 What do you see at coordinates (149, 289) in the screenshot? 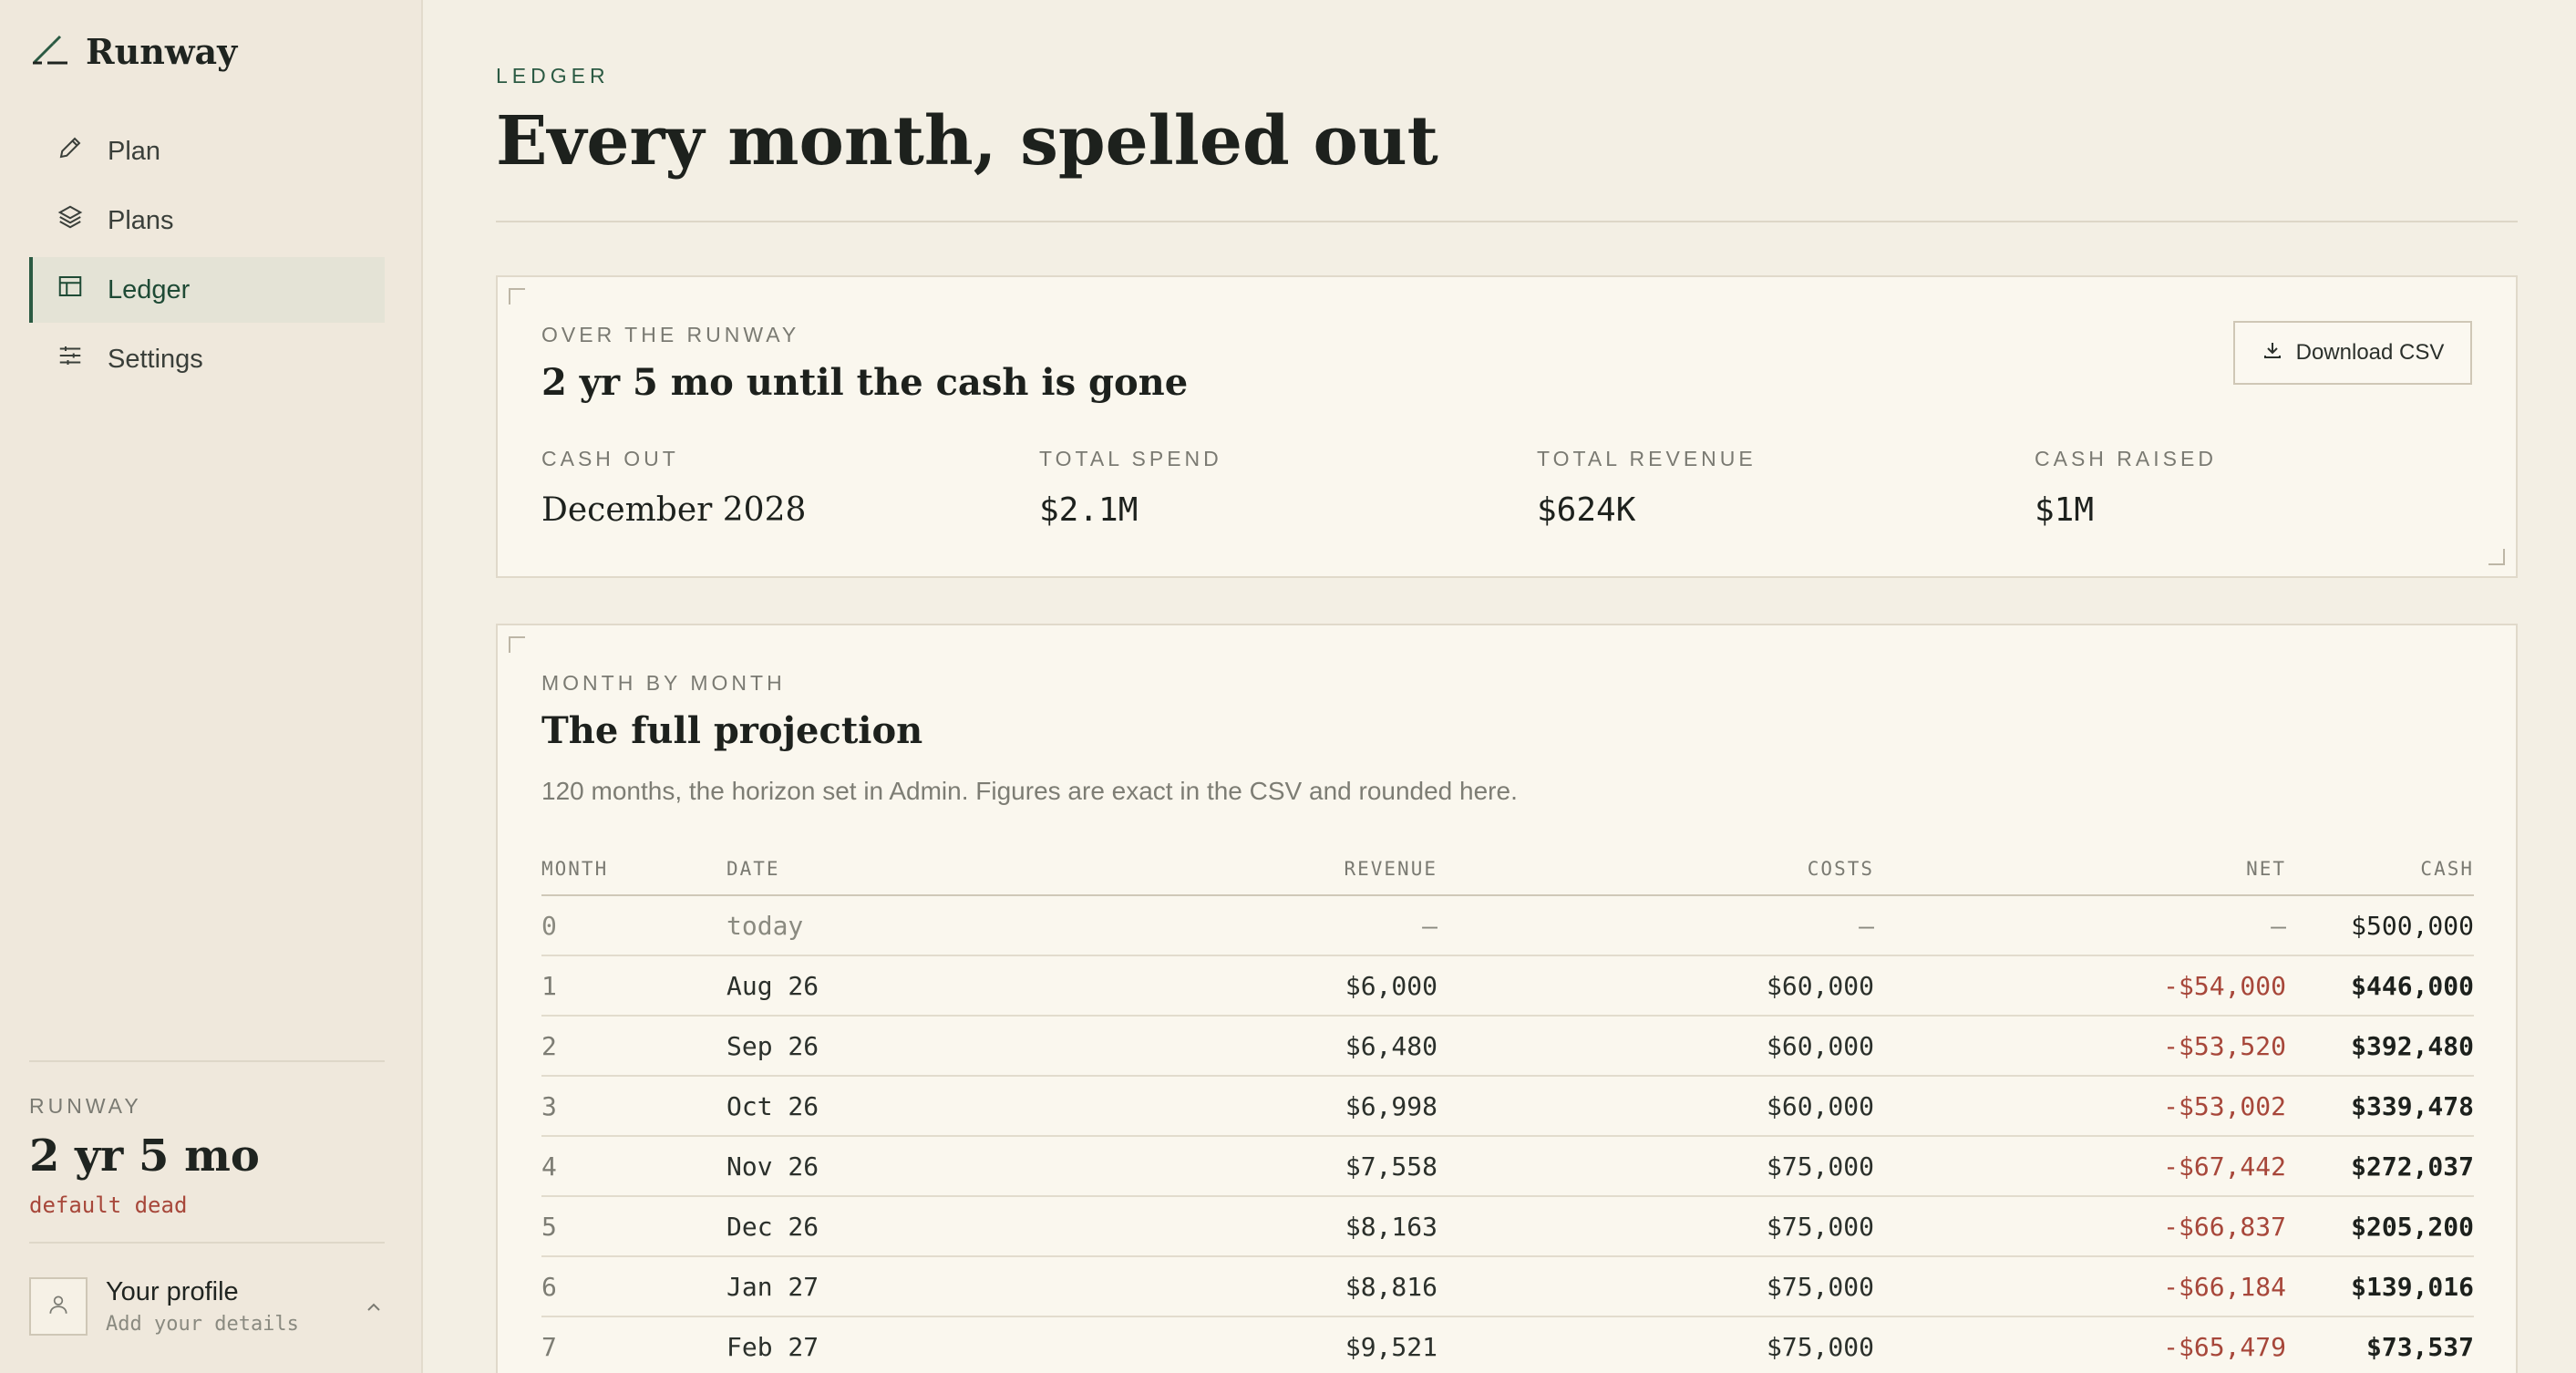
I see `sidebar-item-label: Ledger` at bounding box center [149, 289].